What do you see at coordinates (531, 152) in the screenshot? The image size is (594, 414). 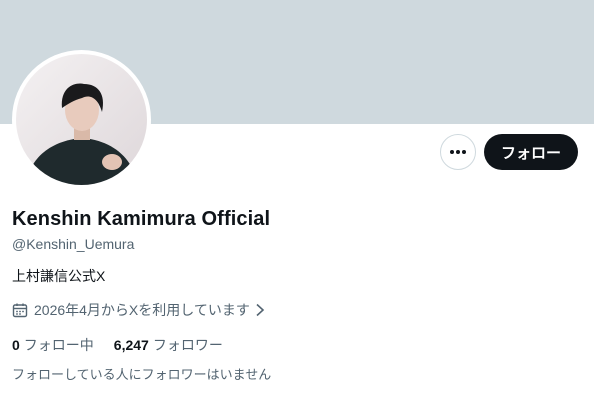 I see `follow-button: フォロー` at bounding box center [531, 152].